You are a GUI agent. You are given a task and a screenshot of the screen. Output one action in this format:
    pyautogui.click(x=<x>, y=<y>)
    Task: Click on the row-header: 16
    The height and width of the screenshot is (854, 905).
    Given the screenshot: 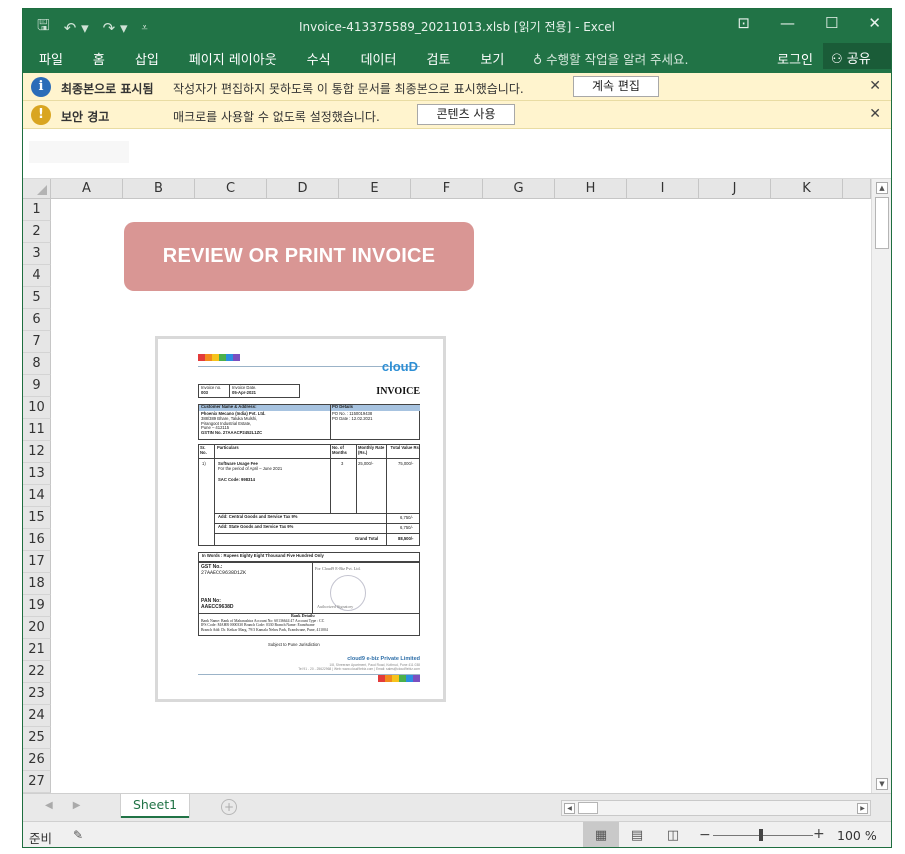 What is the action you would take?
    pyautogui.click(x=37, y=540)
    